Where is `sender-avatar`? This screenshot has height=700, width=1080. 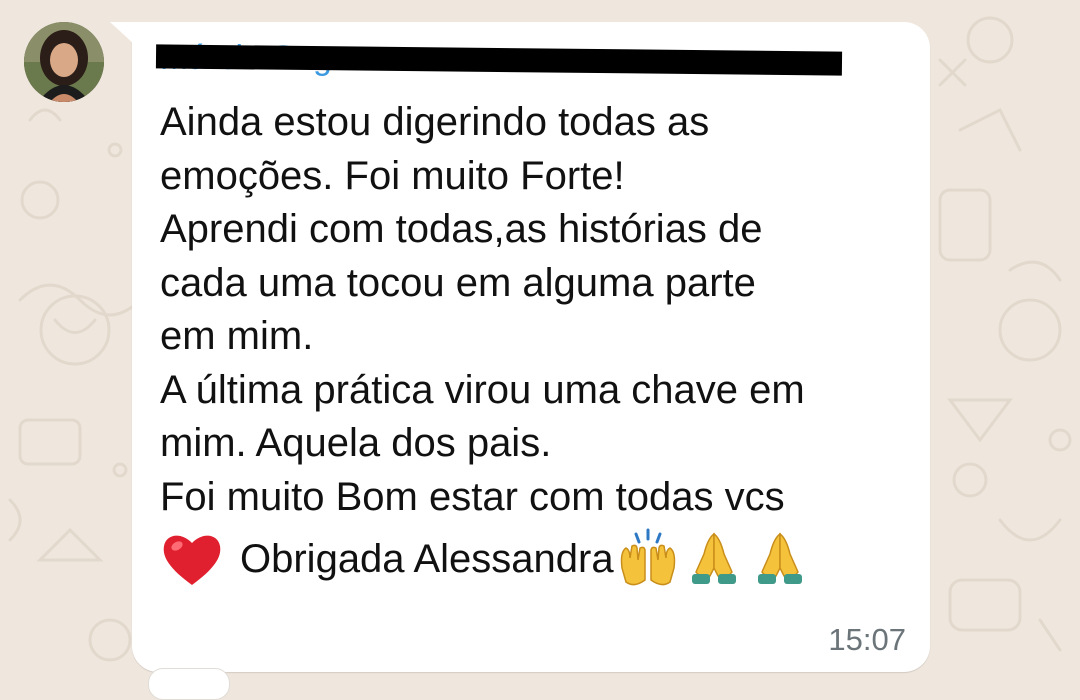 sender-avatar is located at coordinates (64, 62).